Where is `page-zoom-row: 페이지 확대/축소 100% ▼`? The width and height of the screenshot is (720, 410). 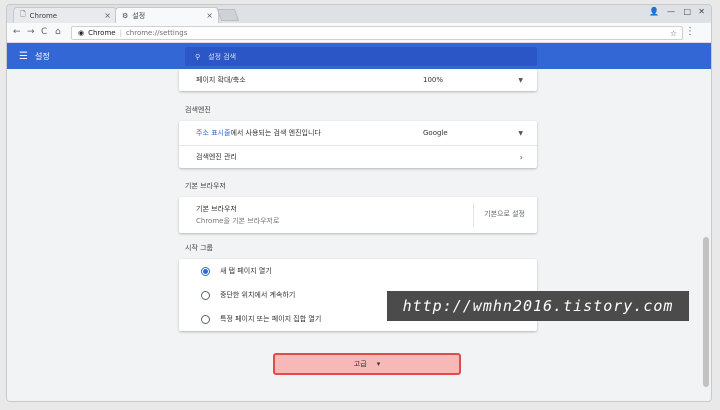 page-zoom-row: 페이지 확대/축소 100% ▼ is located at coordinates (358, 80).